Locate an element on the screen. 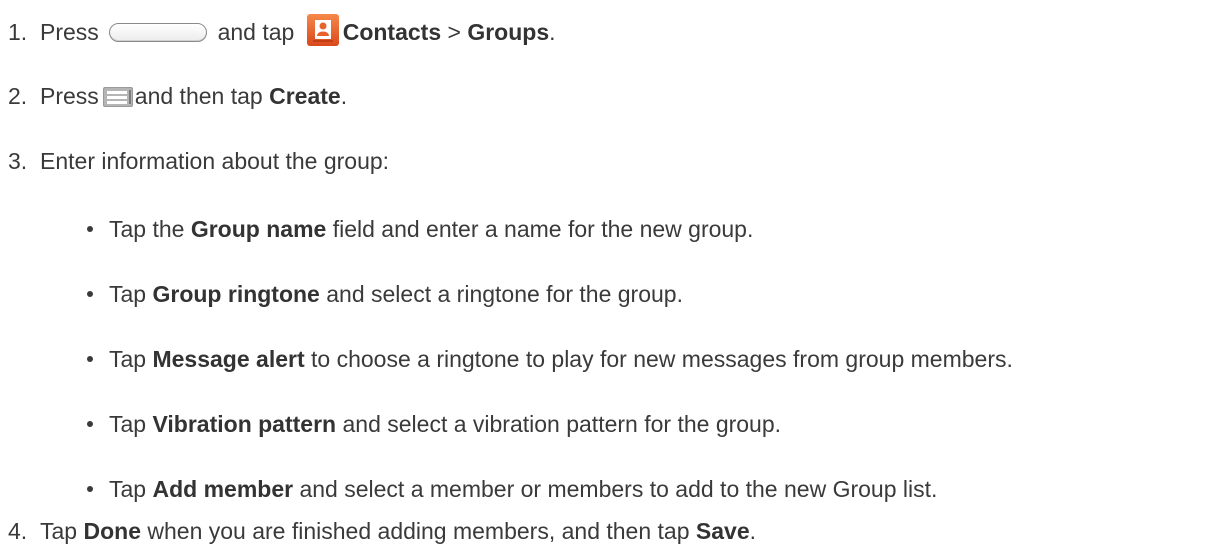 The width and height of the screenshot is (1218, 546). bullet-bold: Message alert is located at coordinates (228, 359).